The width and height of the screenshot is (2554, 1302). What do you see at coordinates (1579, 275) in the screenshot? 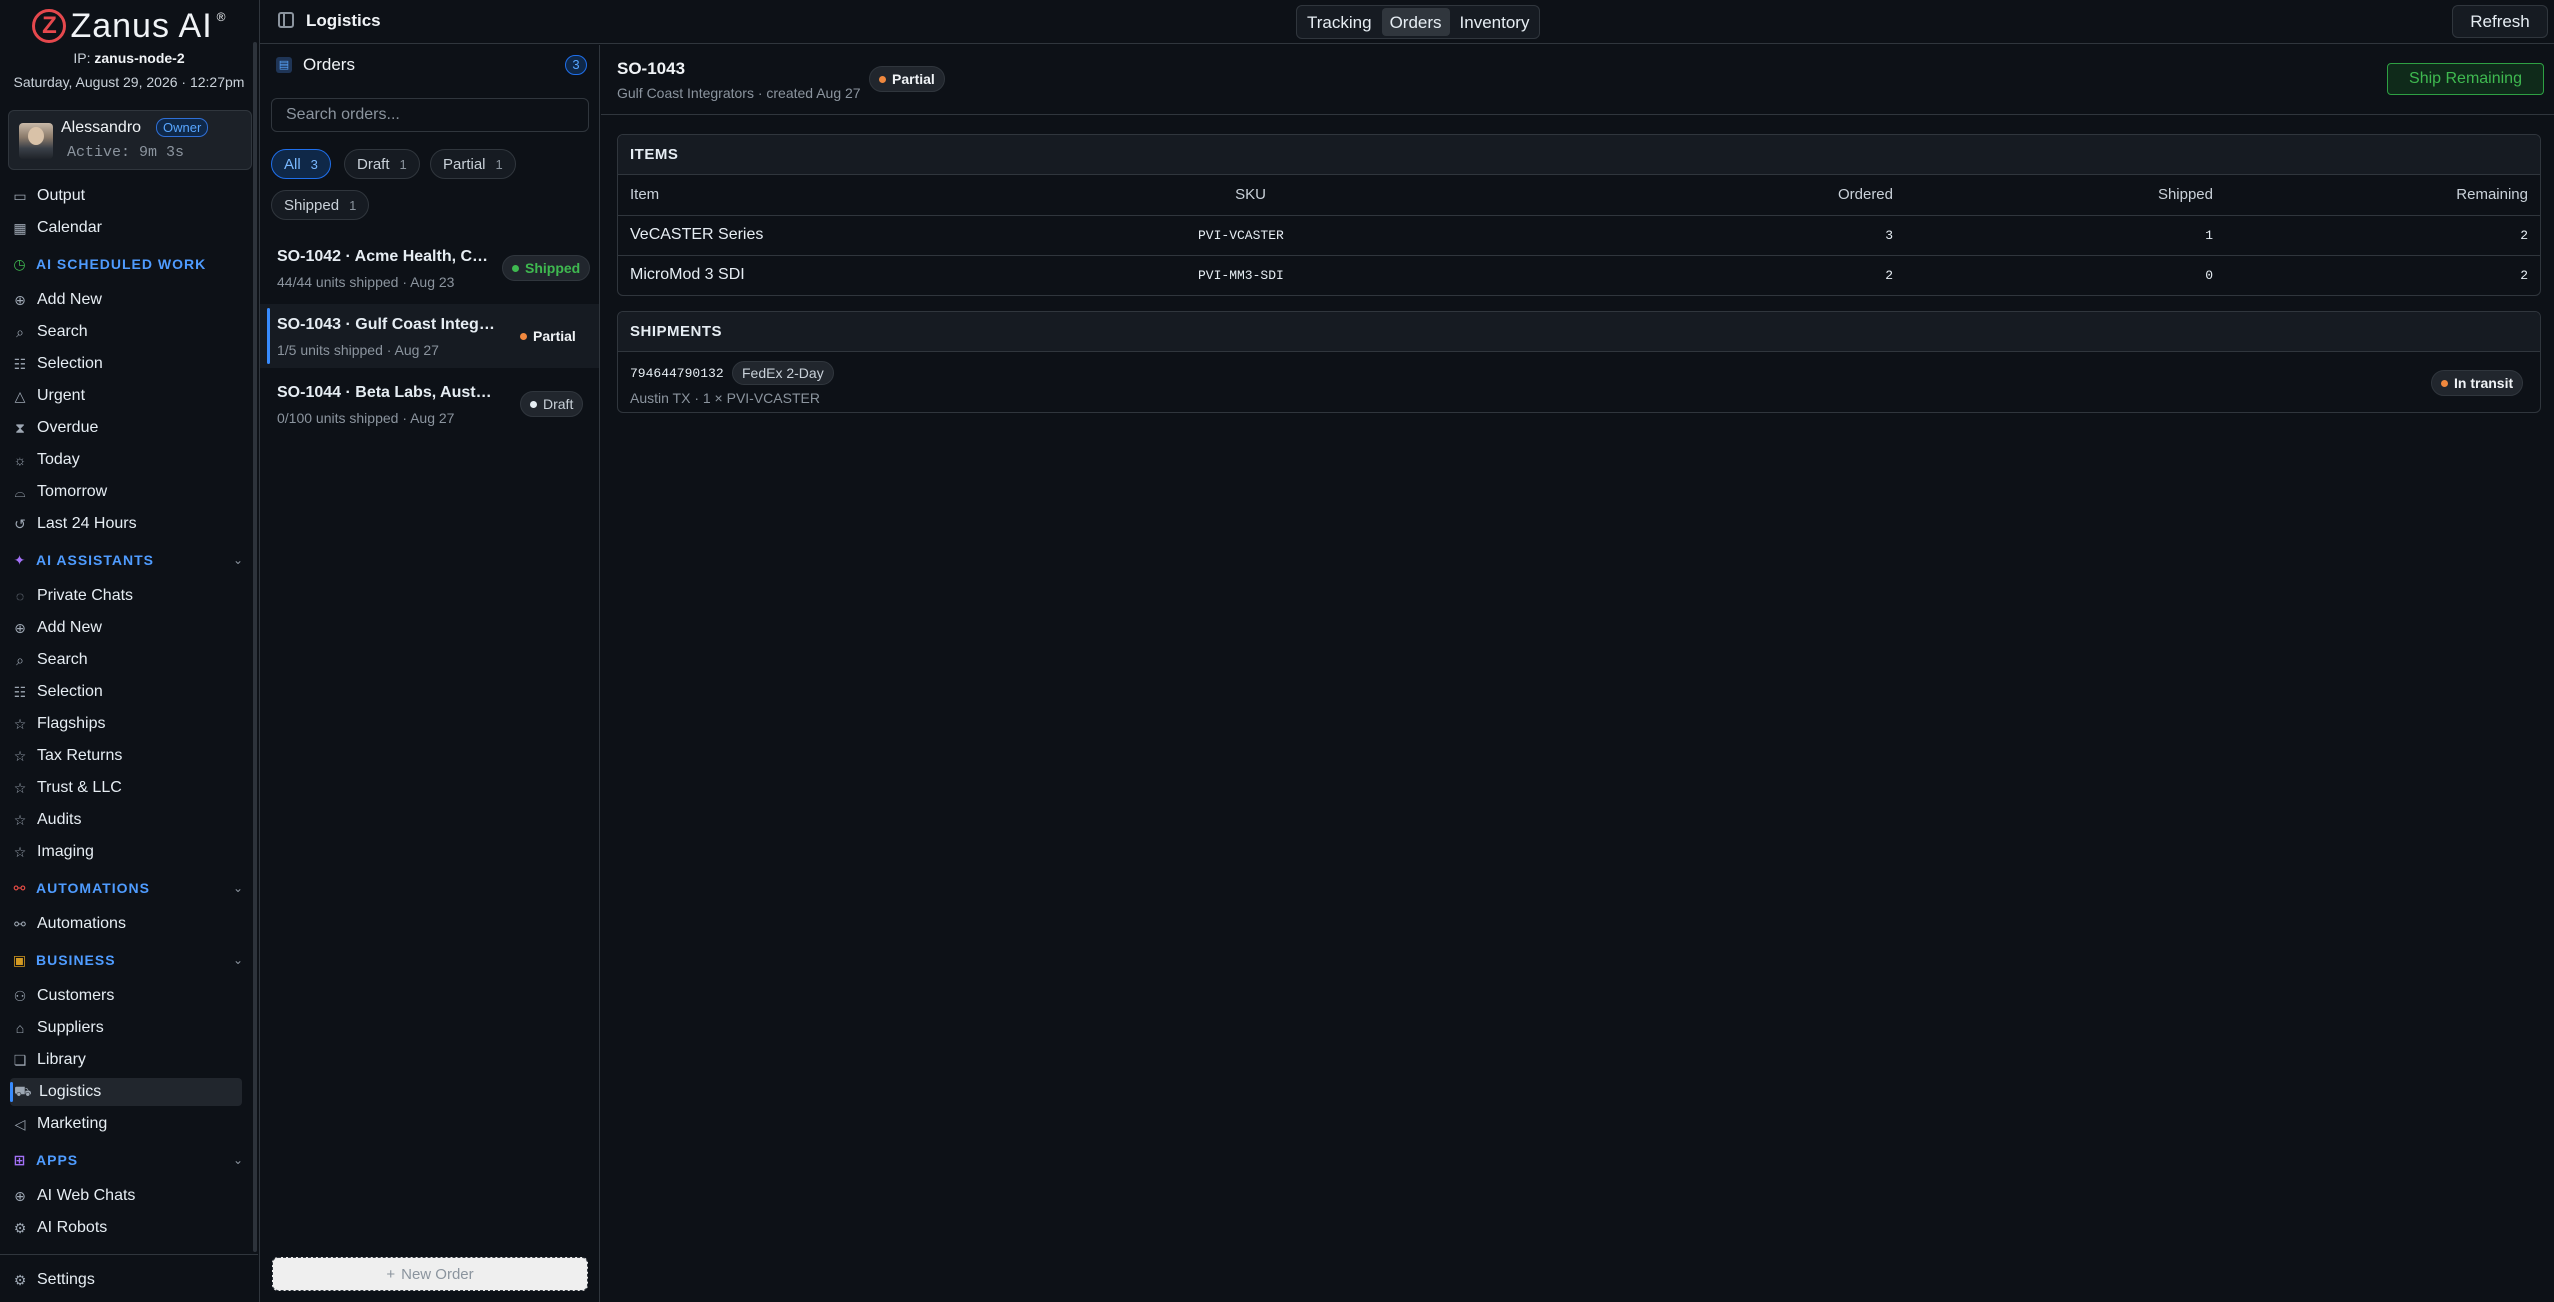
I see `table-row: MicroMod 3 SDI PVI-MM3-SDI 2 0 2` at bounding box center [1579, 275].